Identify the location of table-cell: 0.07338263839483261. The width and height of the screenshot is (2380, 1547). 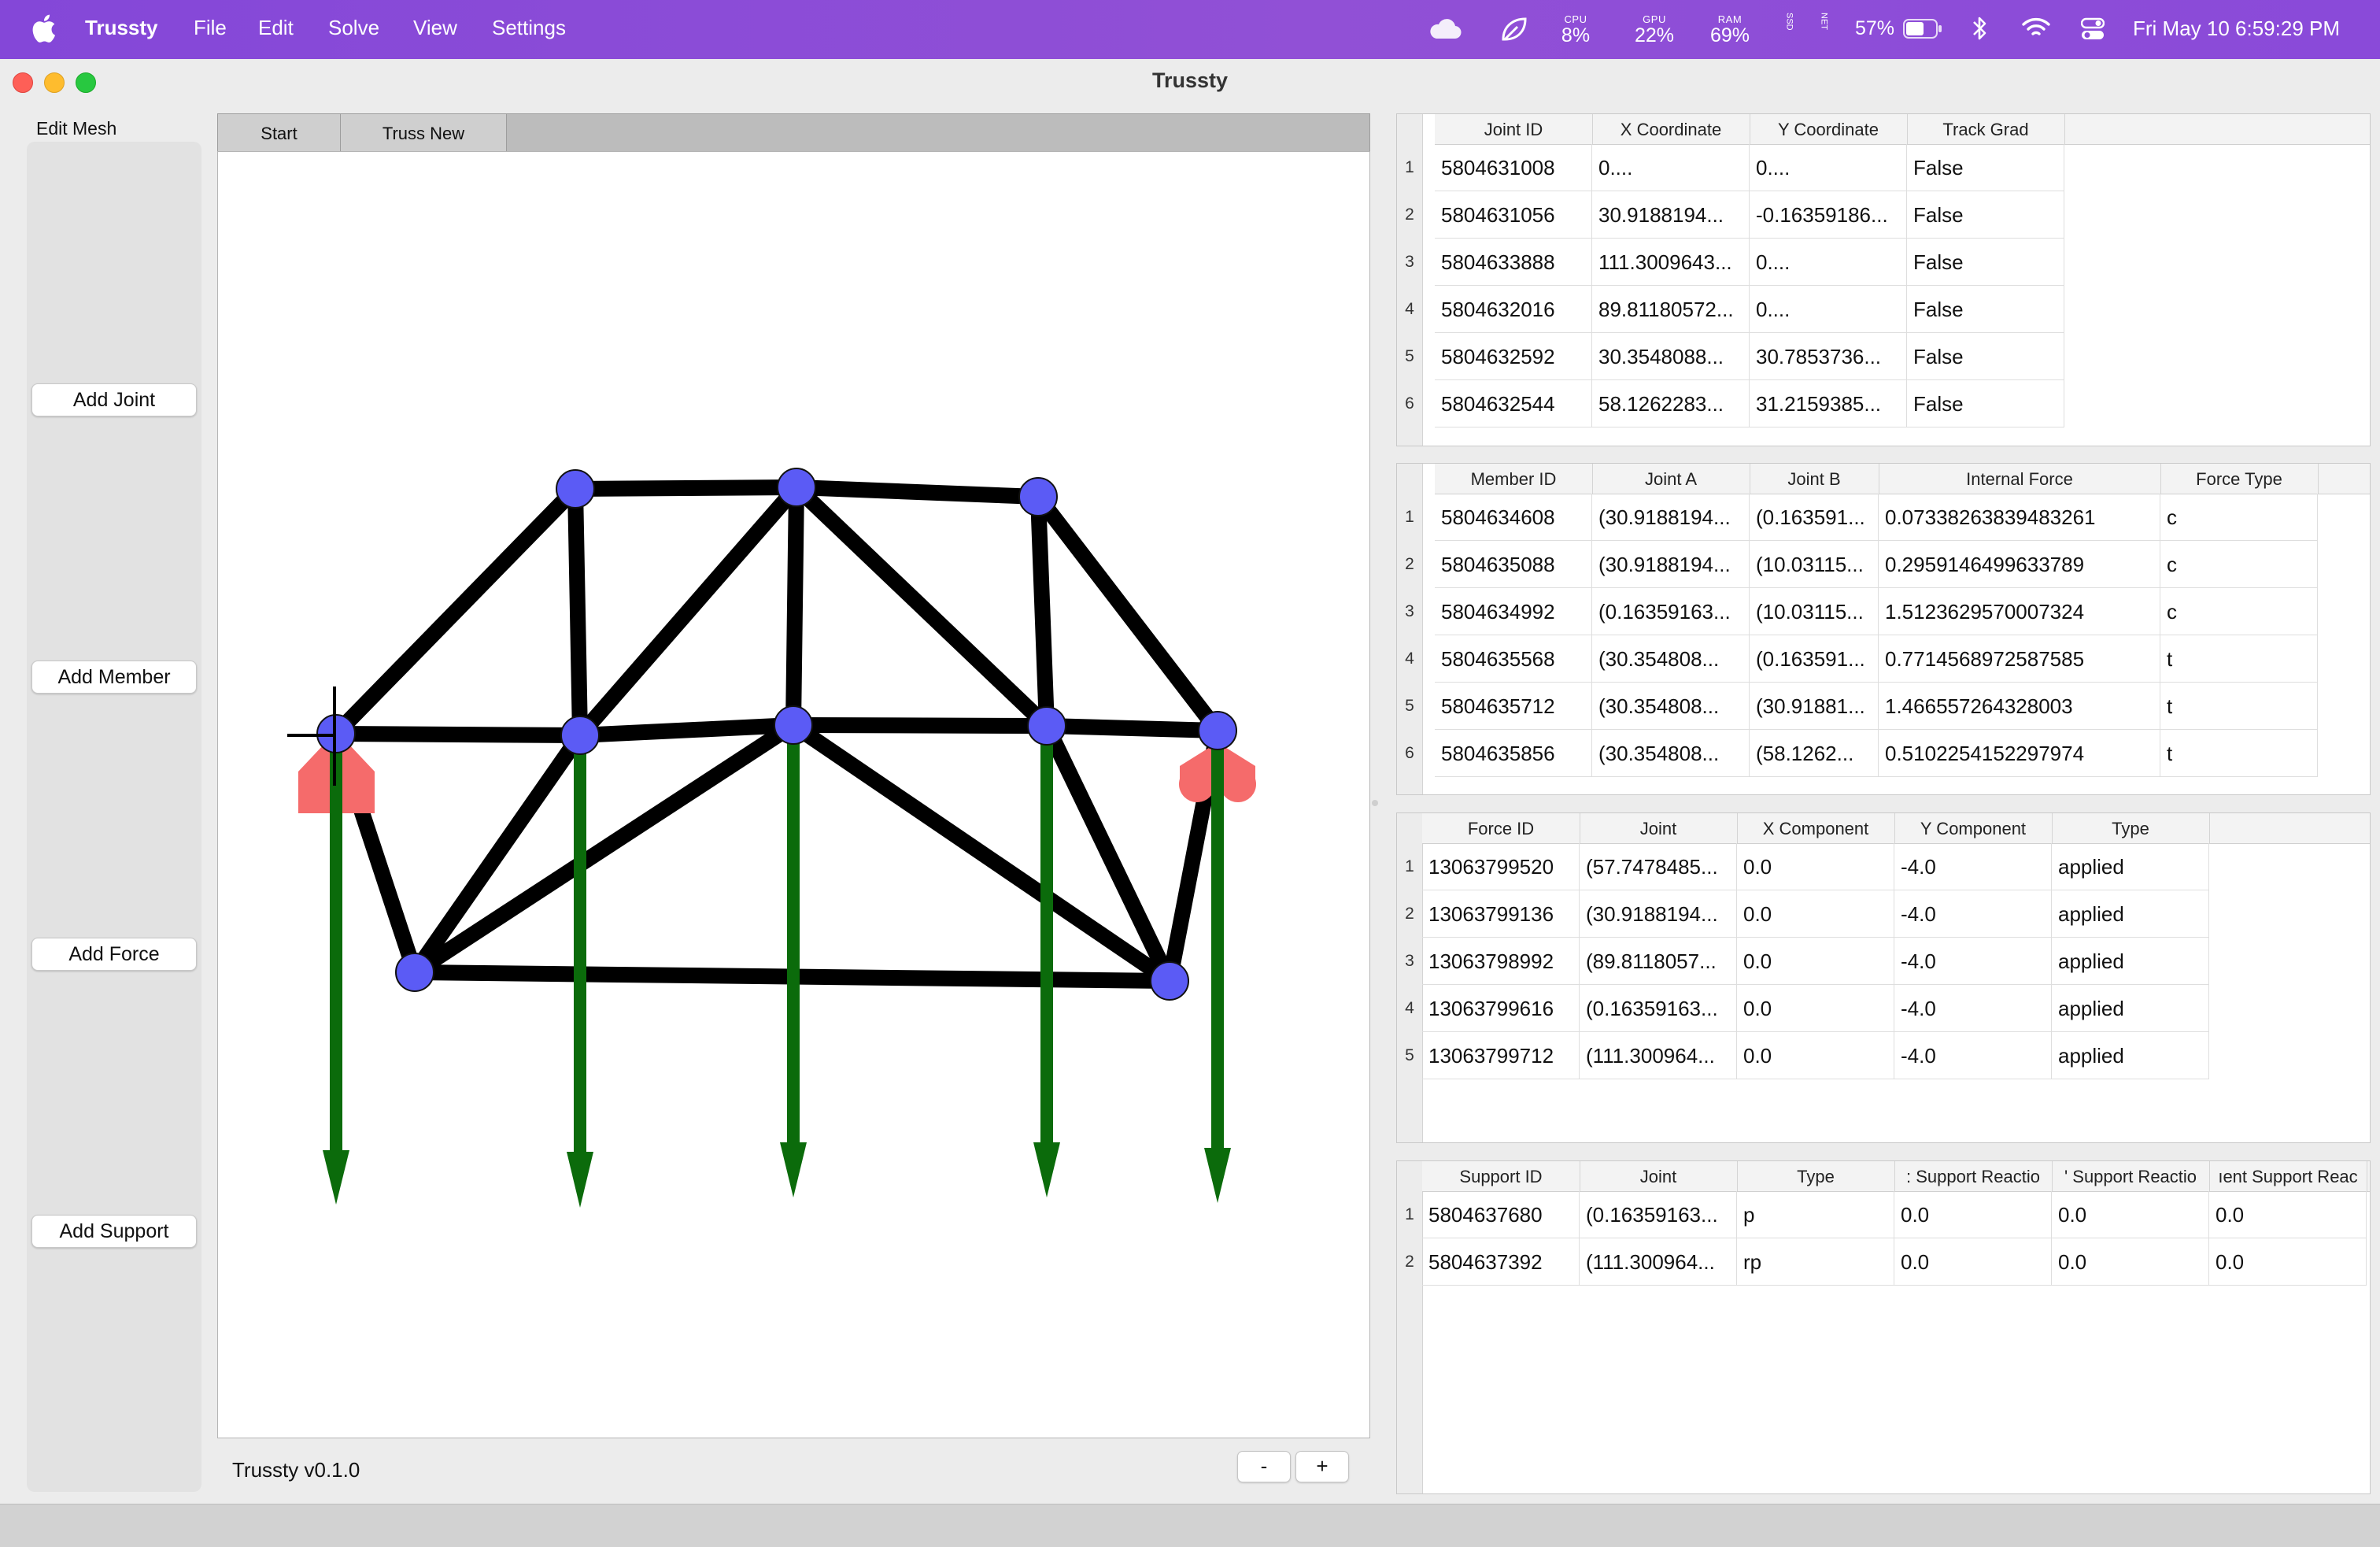
(2020, 517).